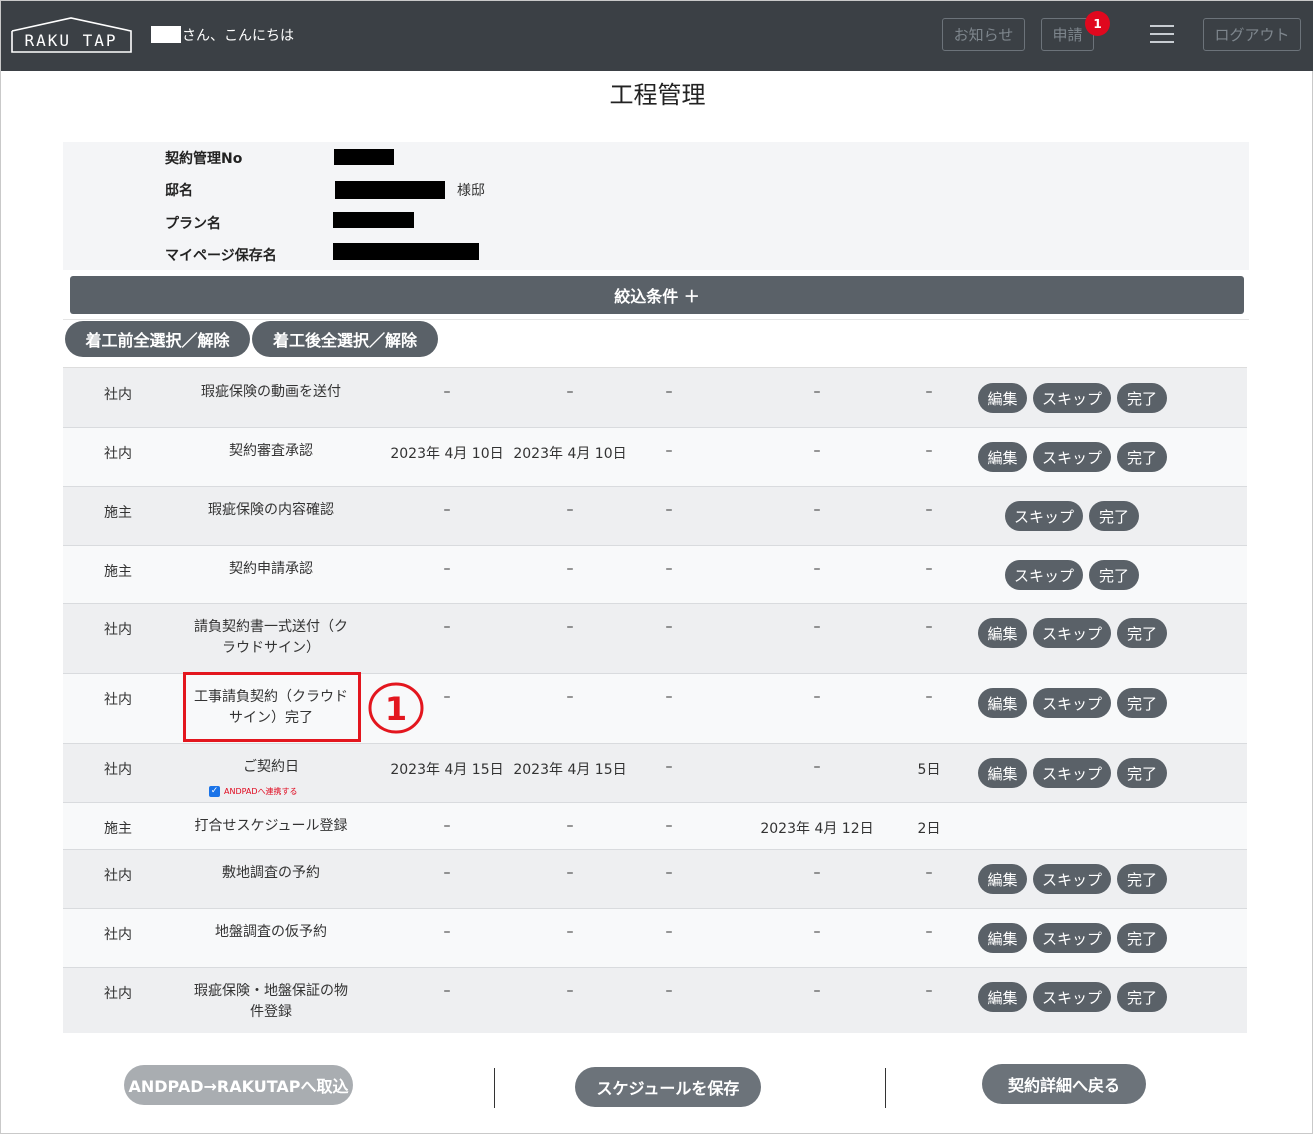  What do you see at coordinates (1162, 35) in the screenshot?
I see `menu-icon` at bounding box center [1162, 35].